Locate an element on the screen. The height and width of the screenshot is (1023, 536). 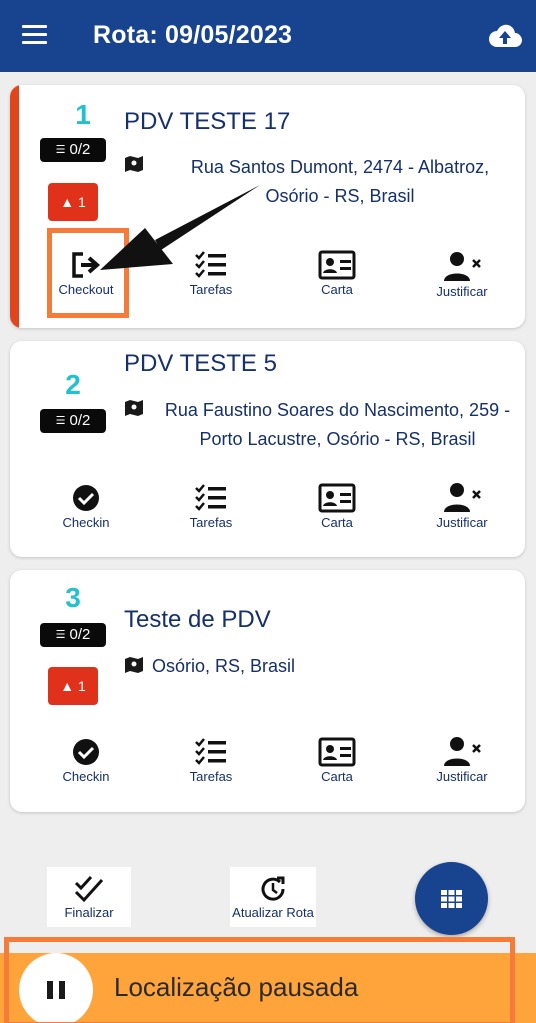
location-status-text: Localização pausada is located at coordinates (236, 987).